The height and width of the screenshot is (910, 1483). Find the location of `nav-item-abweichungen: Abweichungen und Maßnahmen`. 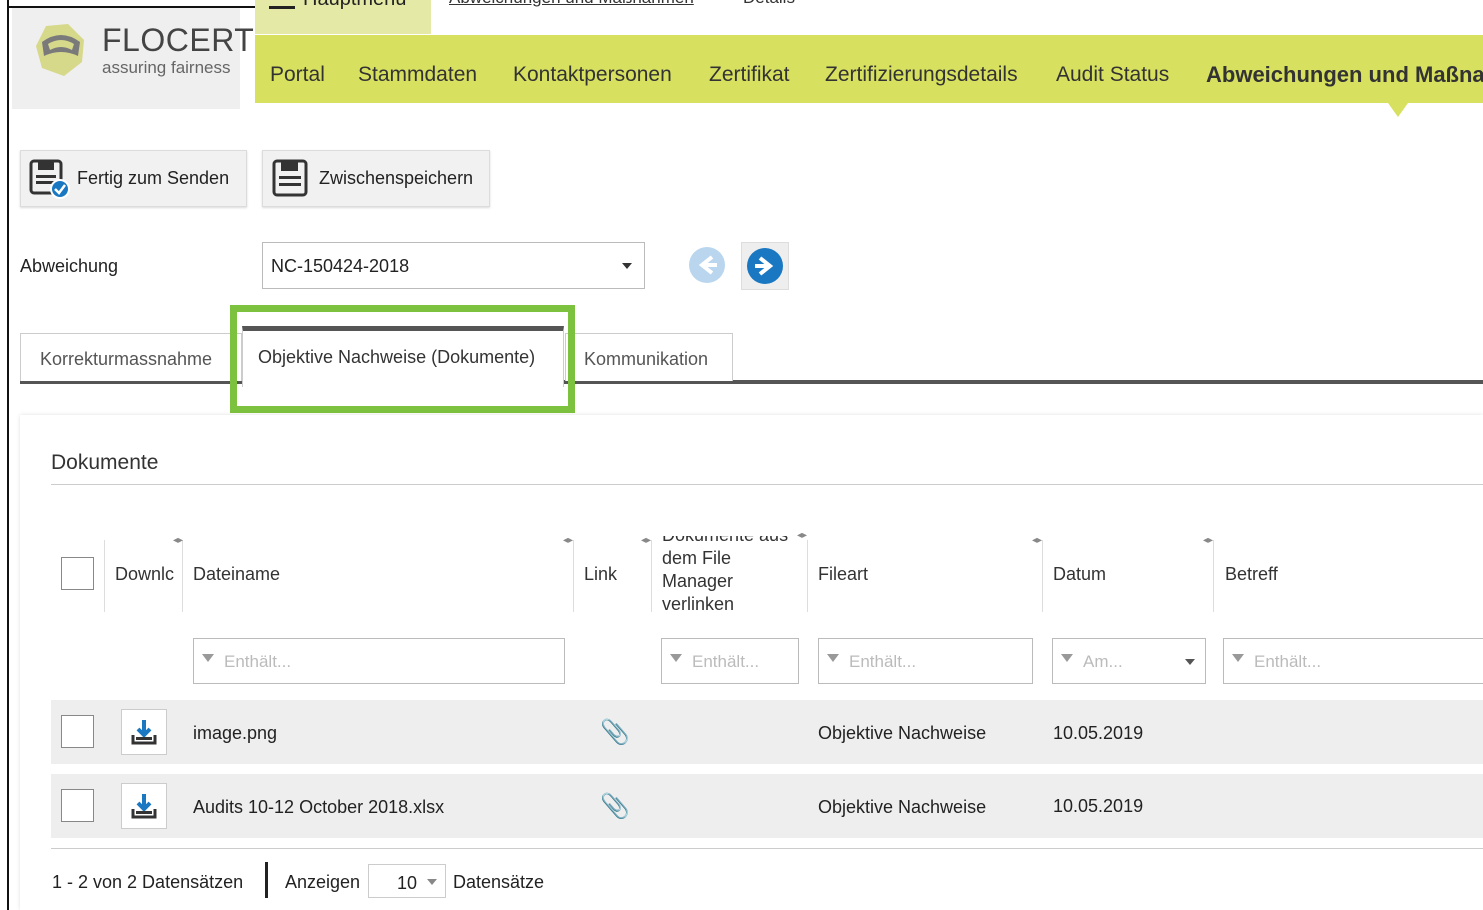

nav-item-abweichungen: Abweichungen und Maßnahmen is located at coordinates (1344, 75).